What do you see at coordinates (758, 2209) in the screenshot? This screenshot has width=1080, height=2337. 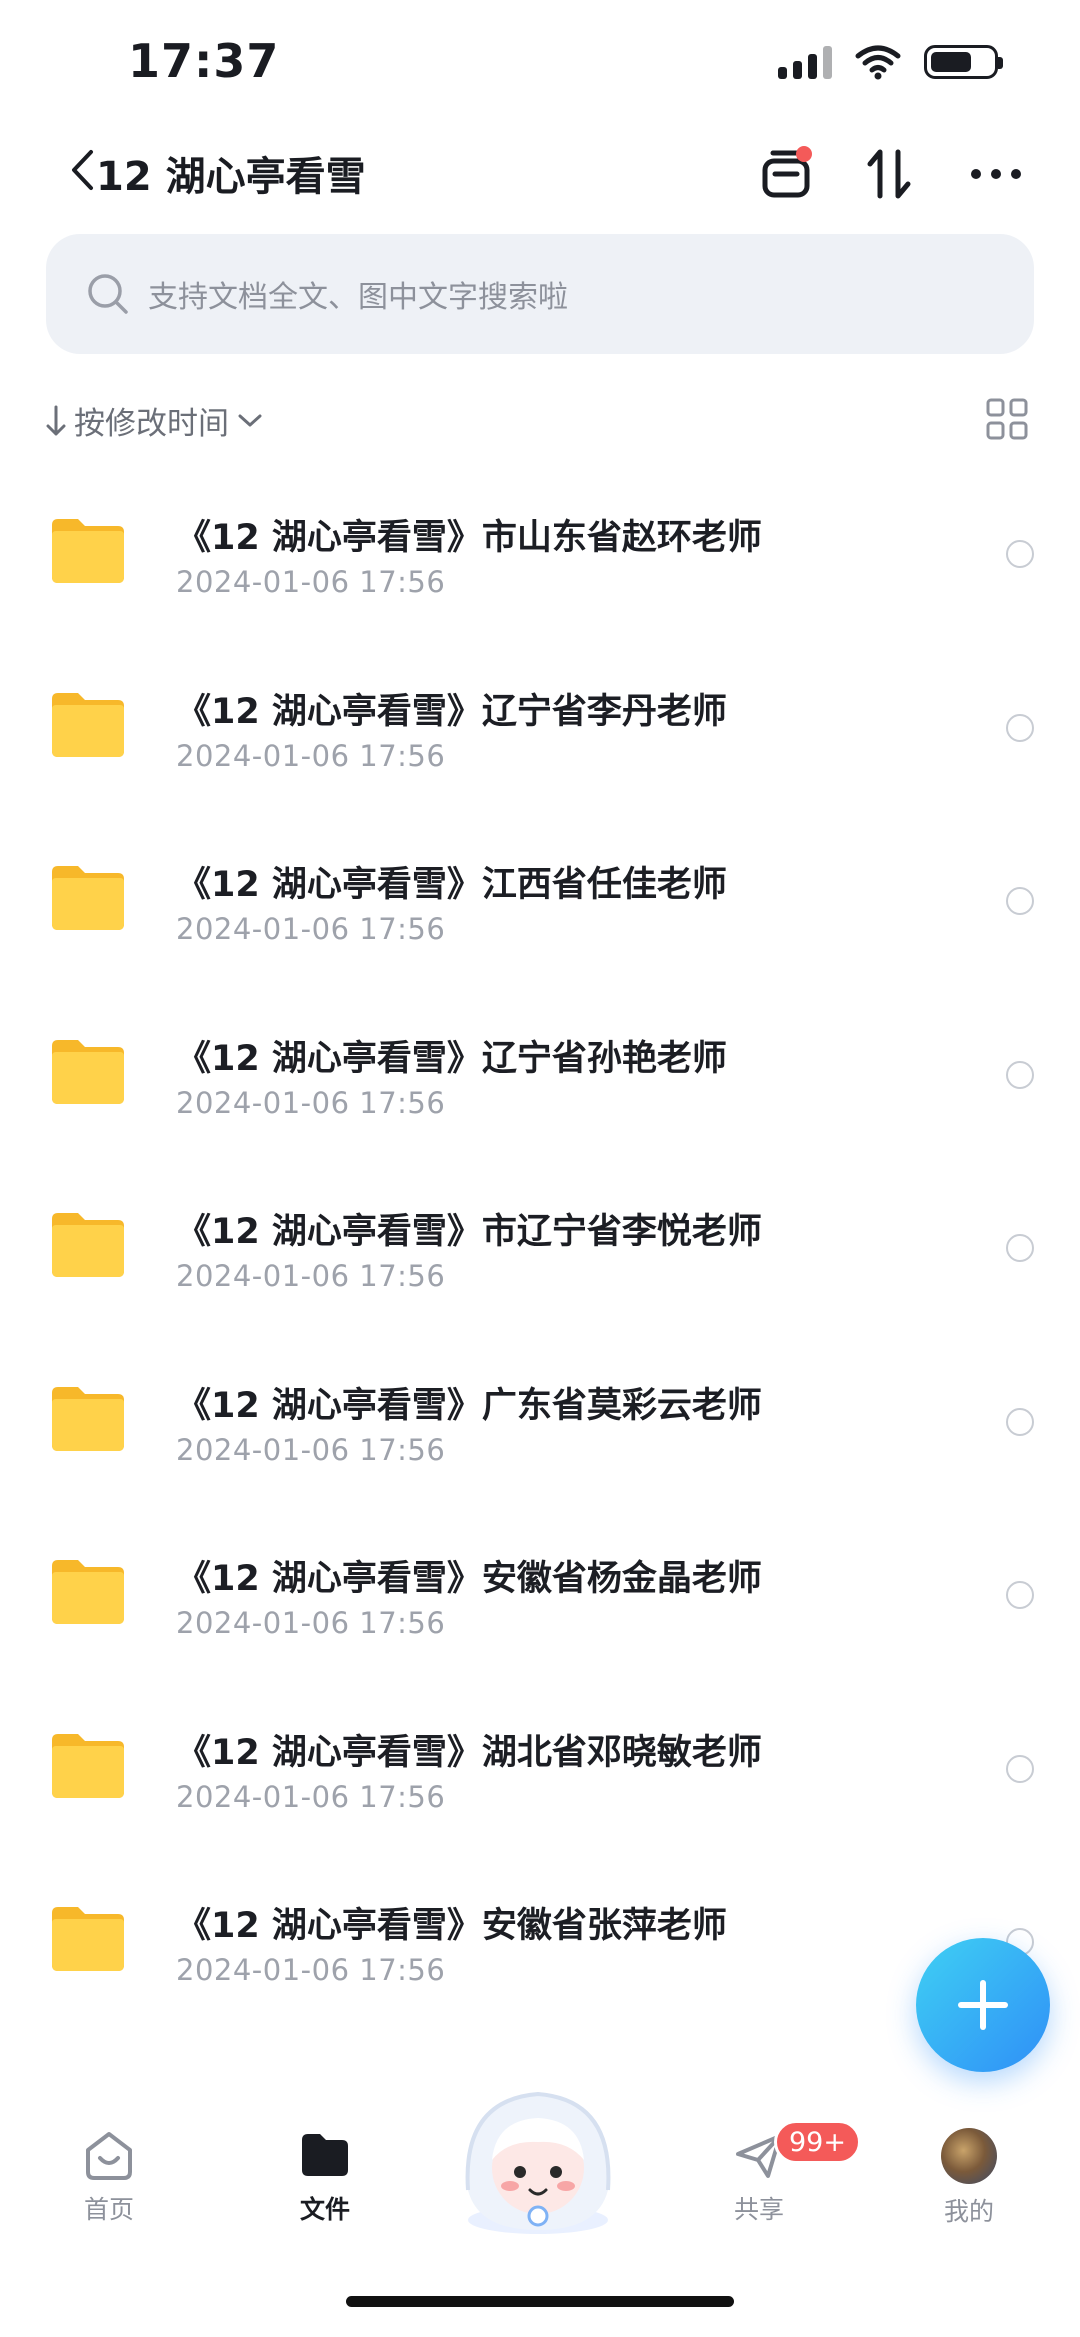 I see `nav-share-label: 共享` at bounding box center [758, 2209].